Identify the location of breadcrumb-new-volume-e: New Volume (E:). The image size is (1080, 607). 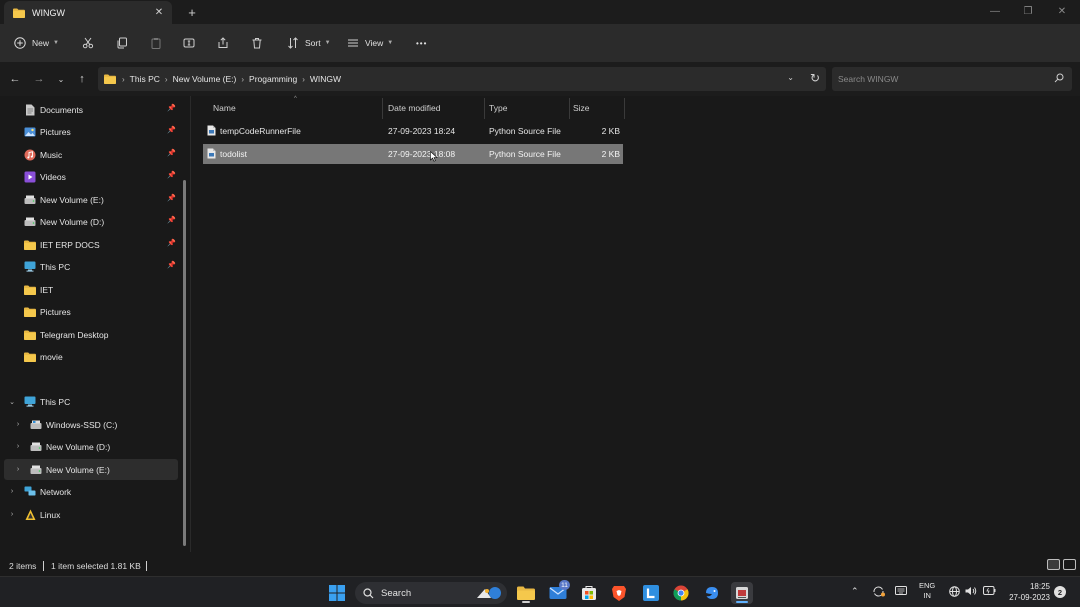
(205, 79).